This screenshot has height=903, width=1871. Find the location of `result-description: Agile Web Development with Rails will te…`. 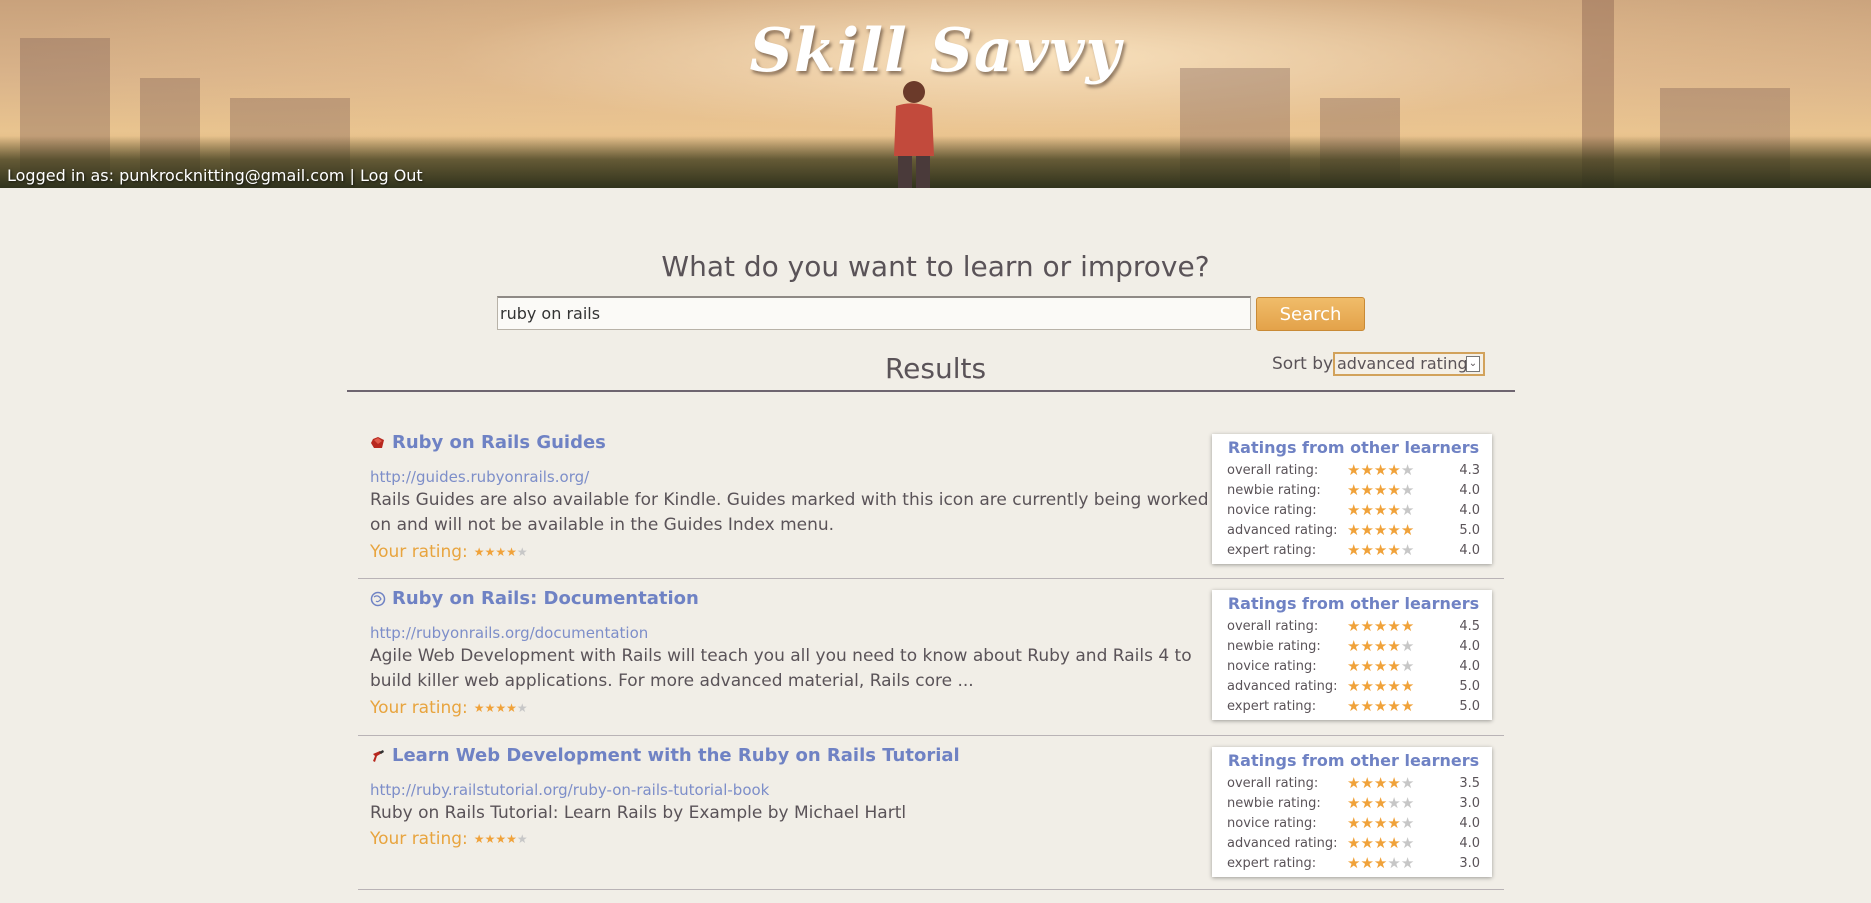

result-description: Agile Web Development with Rails will te… is located at coordinates (781, 668).